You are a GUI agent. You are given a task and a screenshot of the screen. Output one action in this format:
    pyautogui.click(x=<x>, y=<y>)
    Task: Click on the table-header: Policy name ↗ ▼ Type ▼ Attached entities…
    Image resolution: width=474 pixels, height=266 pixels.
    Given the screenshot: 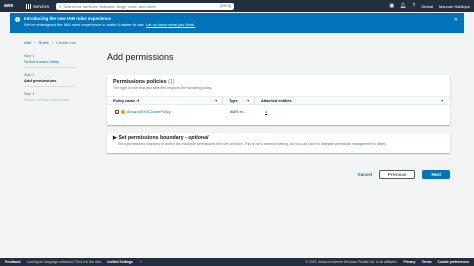 What is the action you would take?
    pyautogui.click(x=278, y=100)
    